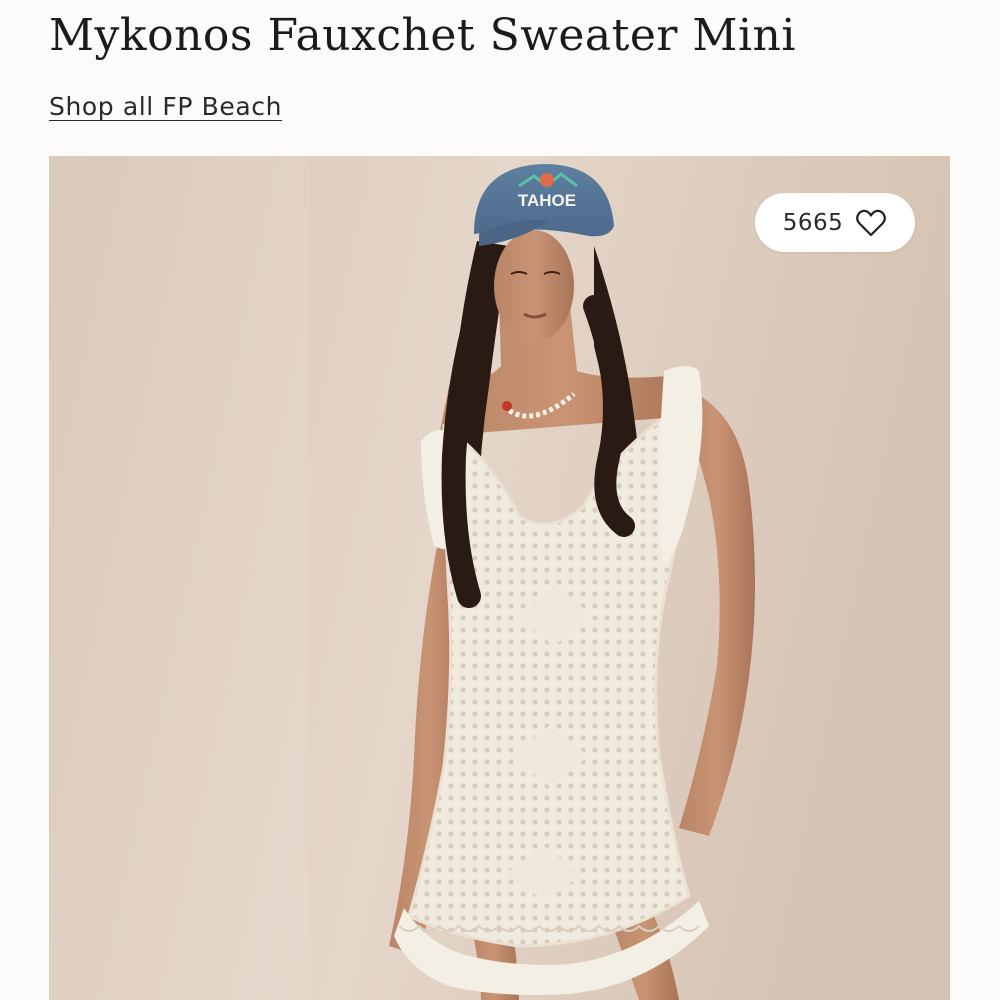  I want to click on favorite-button: 5665, so click(835, 222).